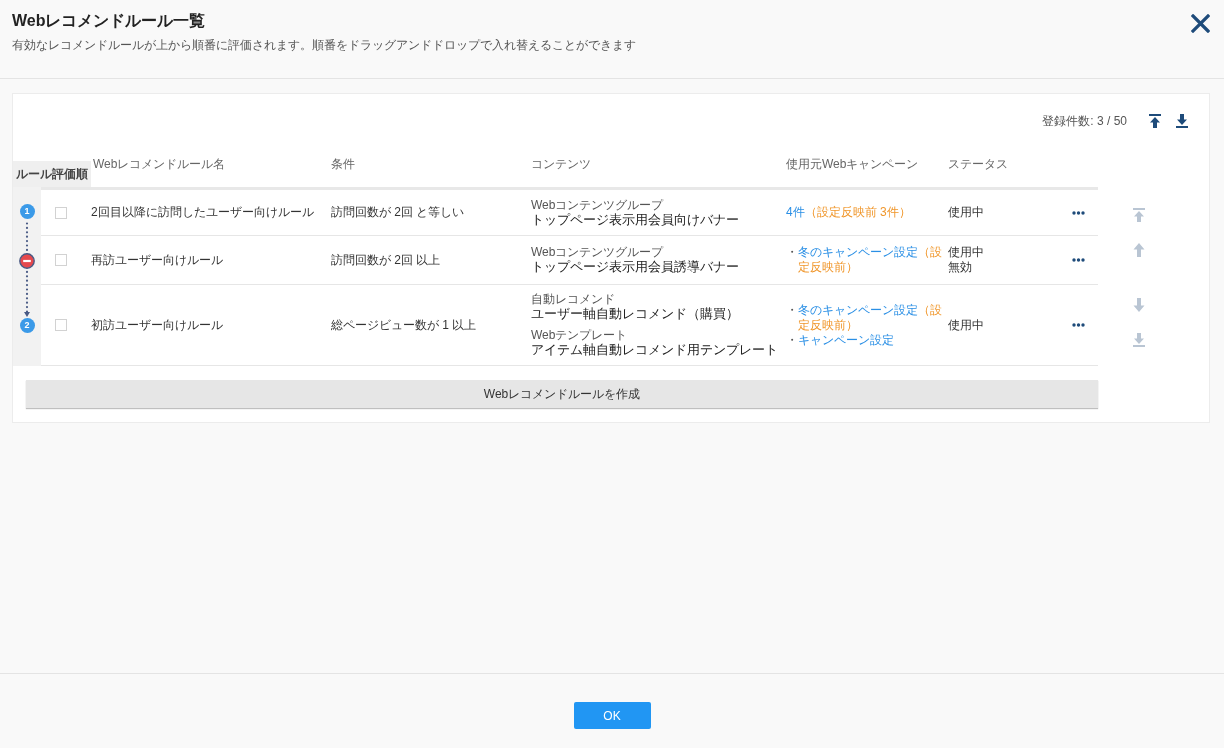 Image resolution: width=1224 pixels, height=748 pixels. Describe the element at coordinates (978, 164) in the screenshot. I see `column-header: ステータス` at that location.